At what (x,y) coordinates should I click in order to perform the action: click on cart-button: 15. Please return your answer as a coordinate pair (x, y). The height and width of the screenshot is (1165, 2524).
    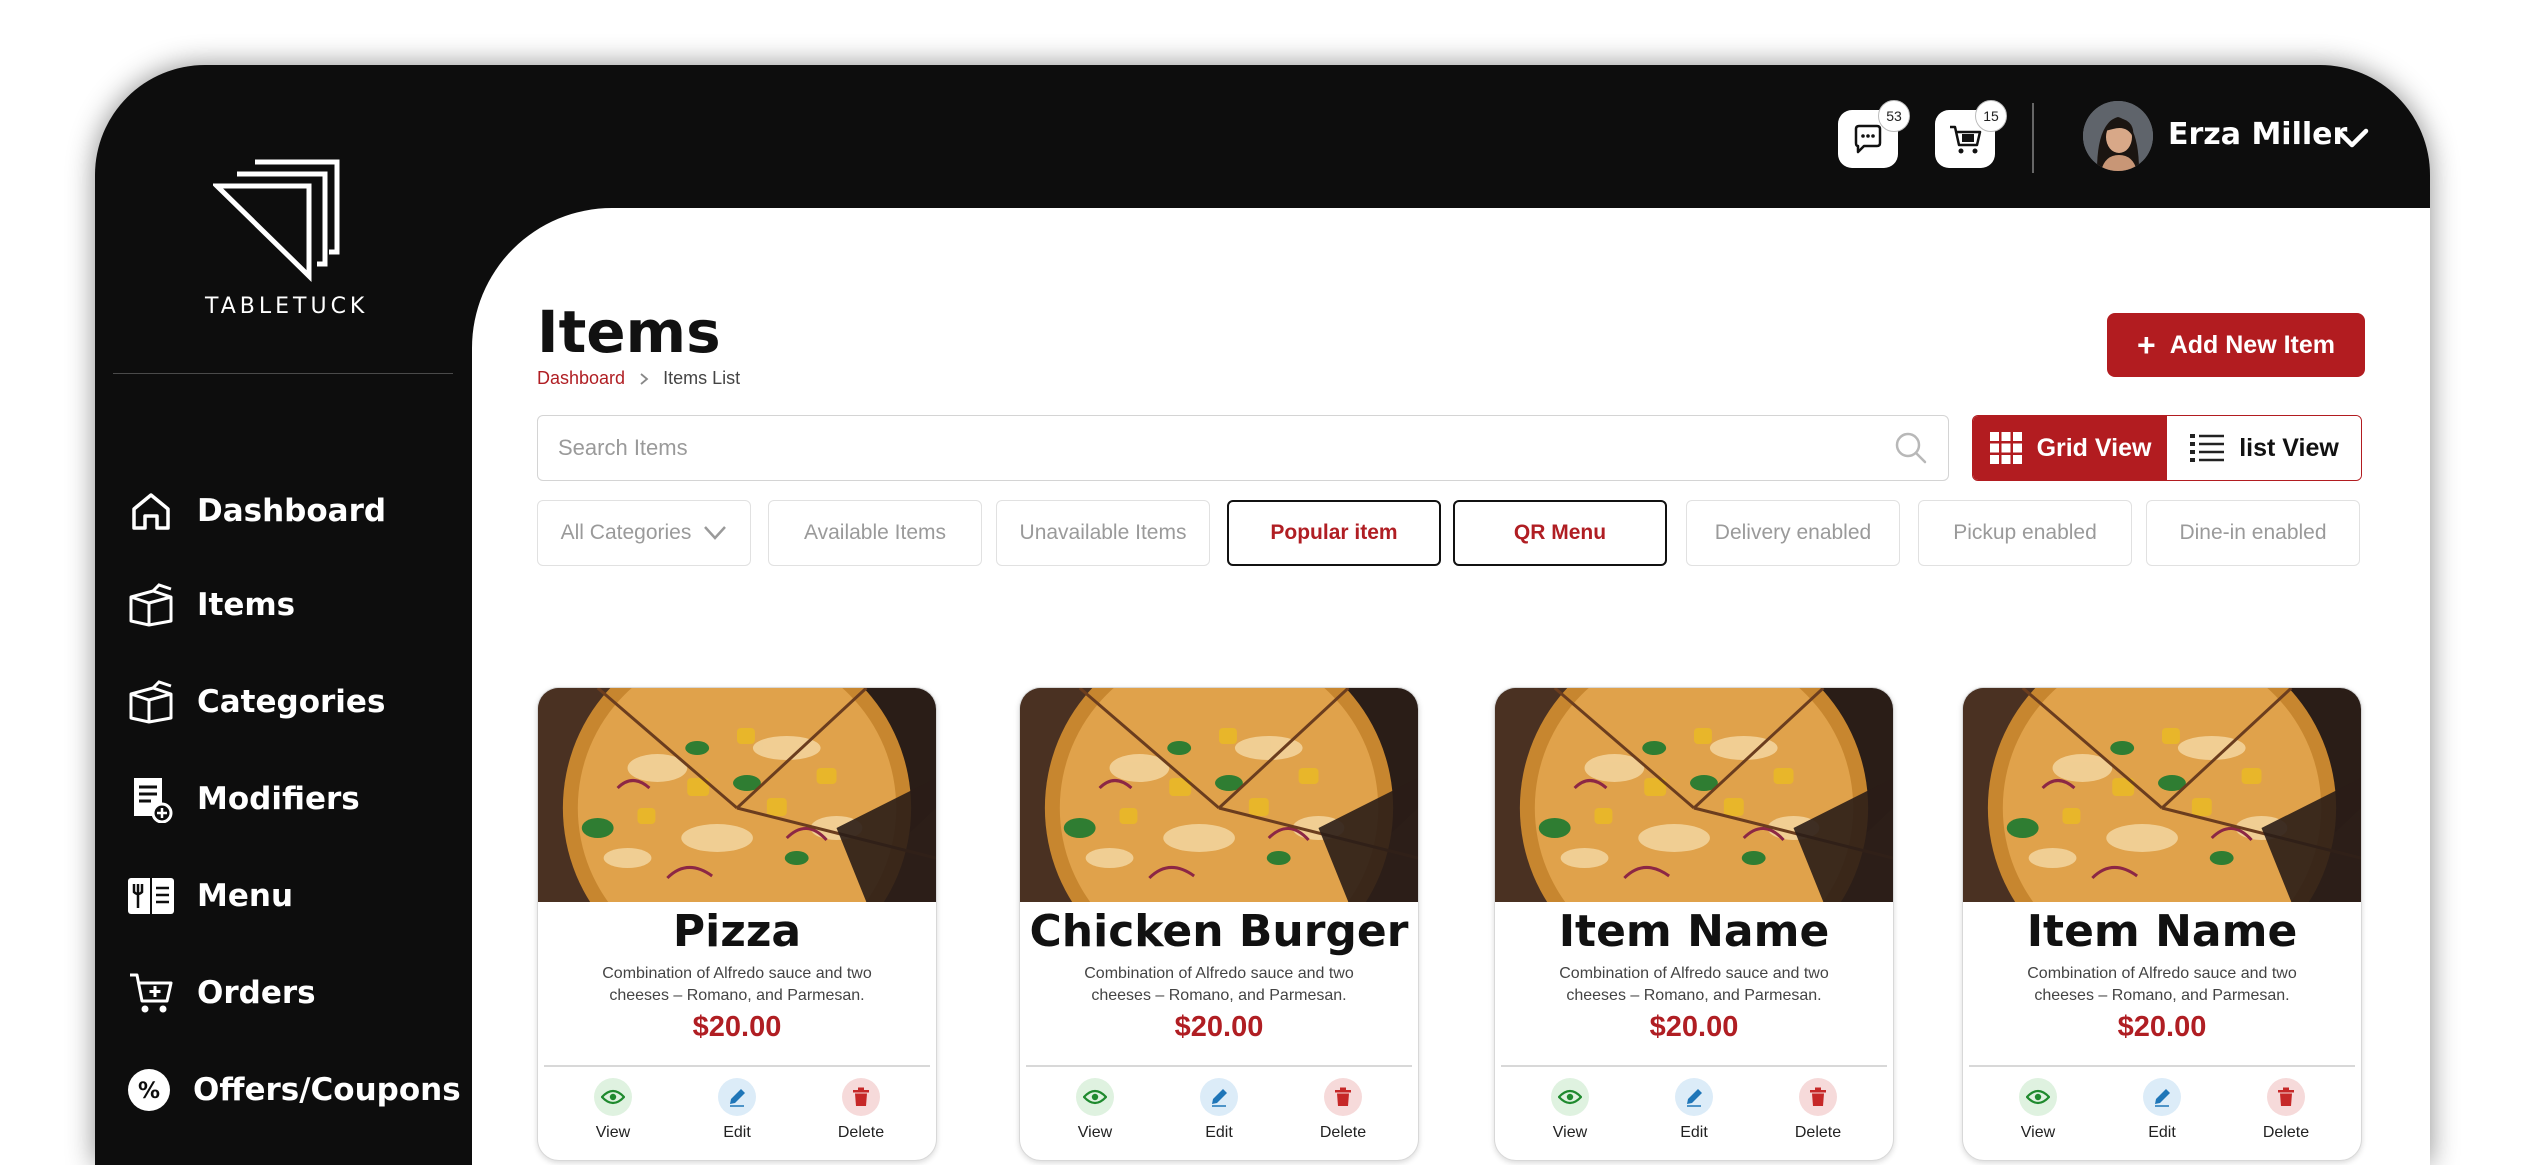
    Looking at the image, I should click on (1971, 134).